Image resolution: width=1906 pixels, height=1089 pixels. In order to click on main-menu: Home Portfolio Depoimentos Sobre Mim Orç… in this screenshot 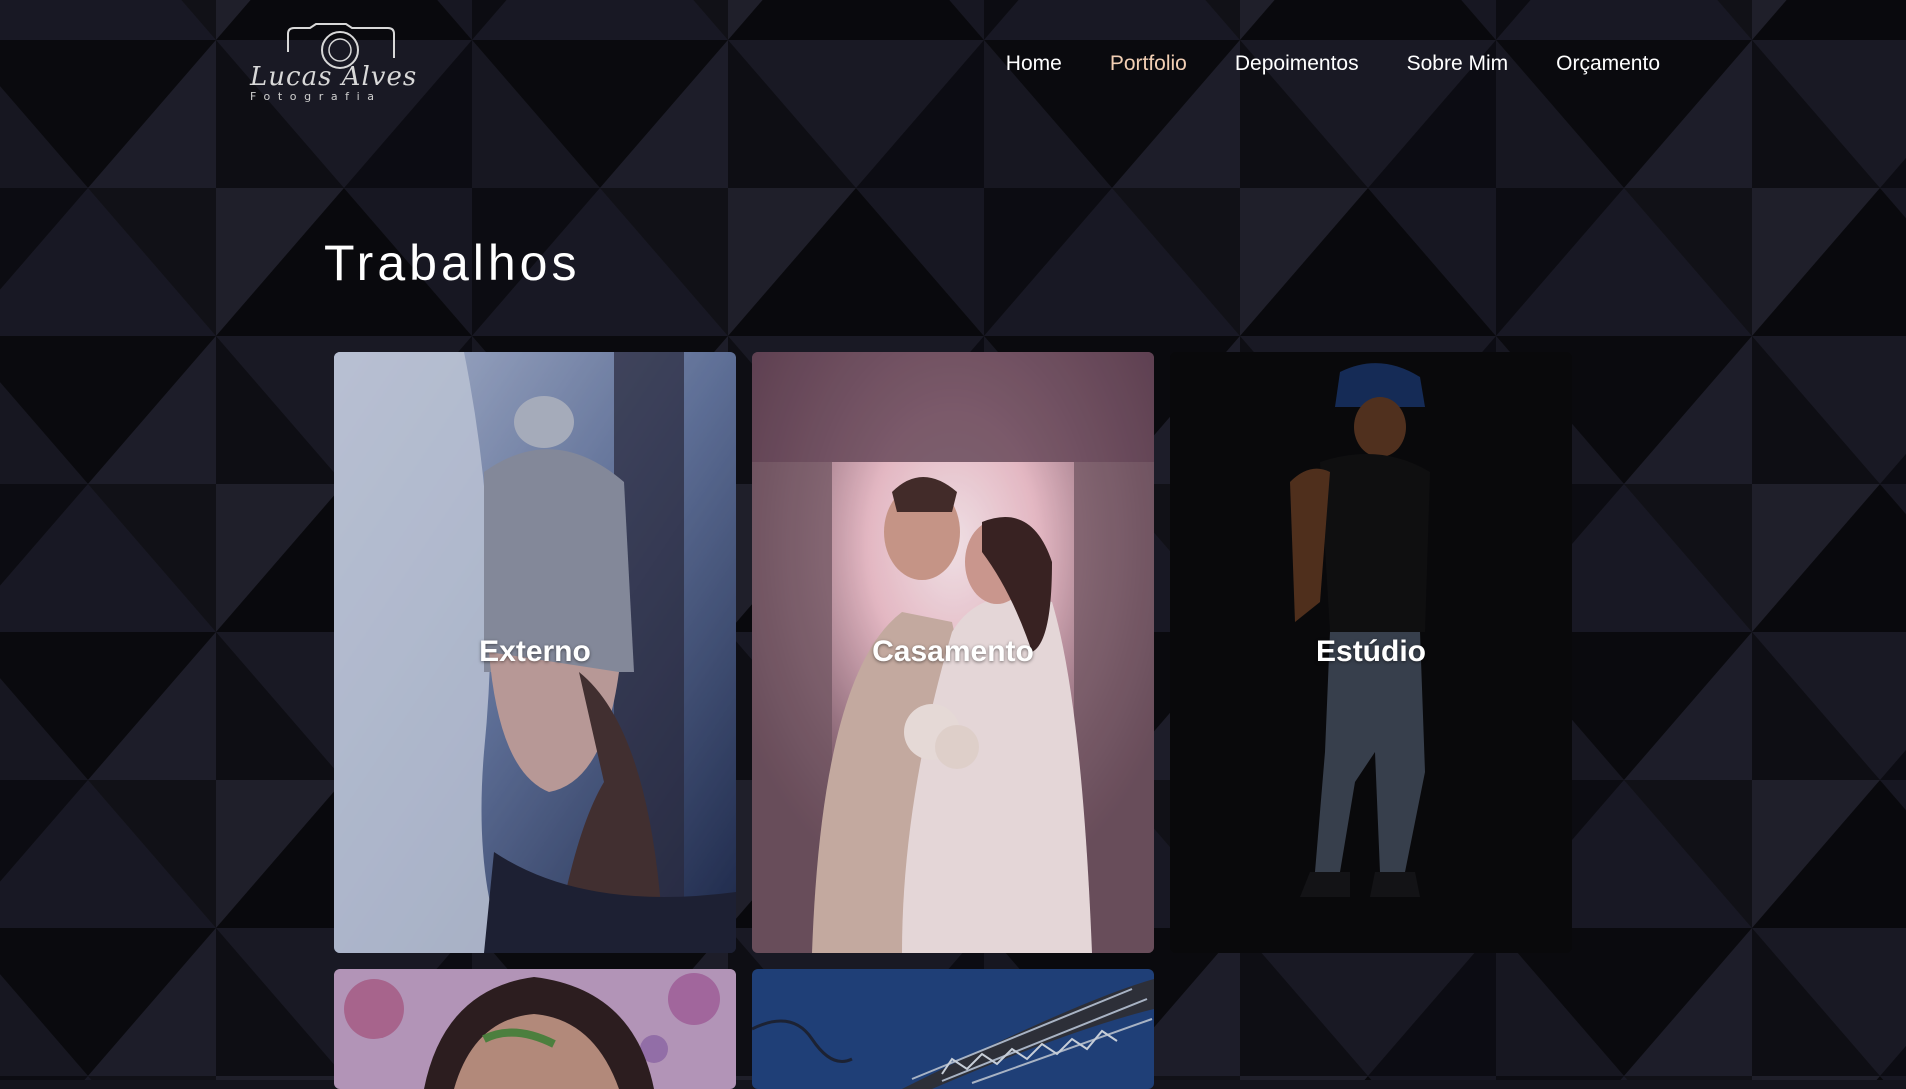, I will do `click(1333, 64)`.